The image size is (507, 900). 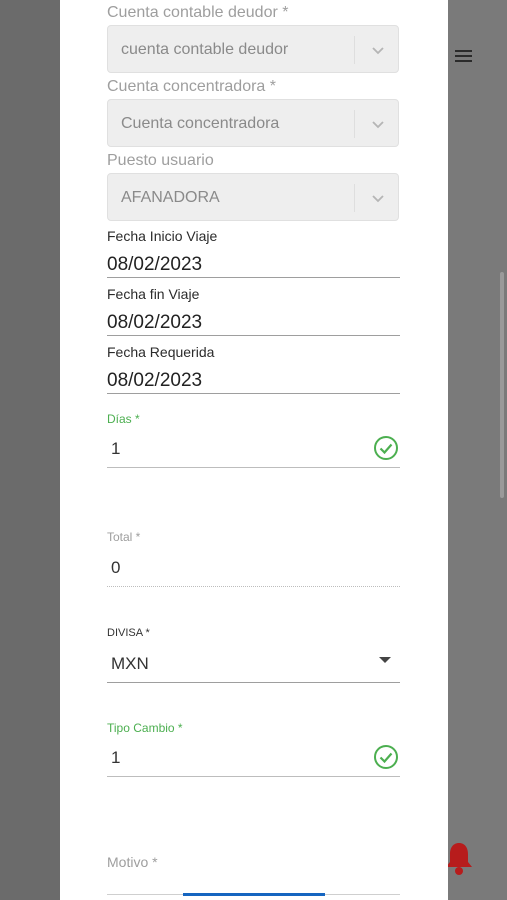 What do you see at coordinates (170, 197) in the screenshot?
I see `puesto-usuario-value: AFANADORA` at bounding box center [170, 197].